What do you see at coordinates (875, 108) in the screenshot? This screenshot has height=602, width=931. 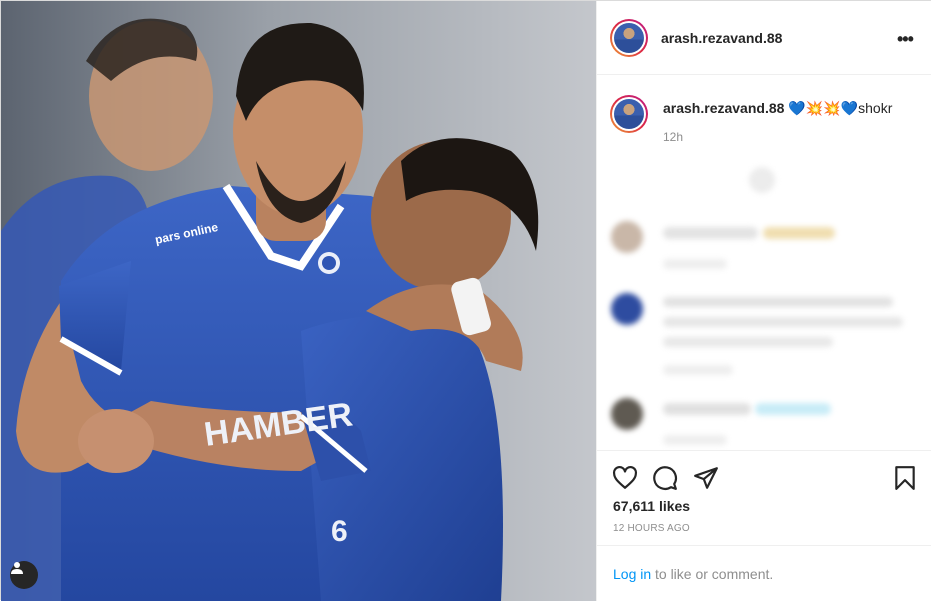 I see `caption-text: shokr` at bounding box center [875, 108].